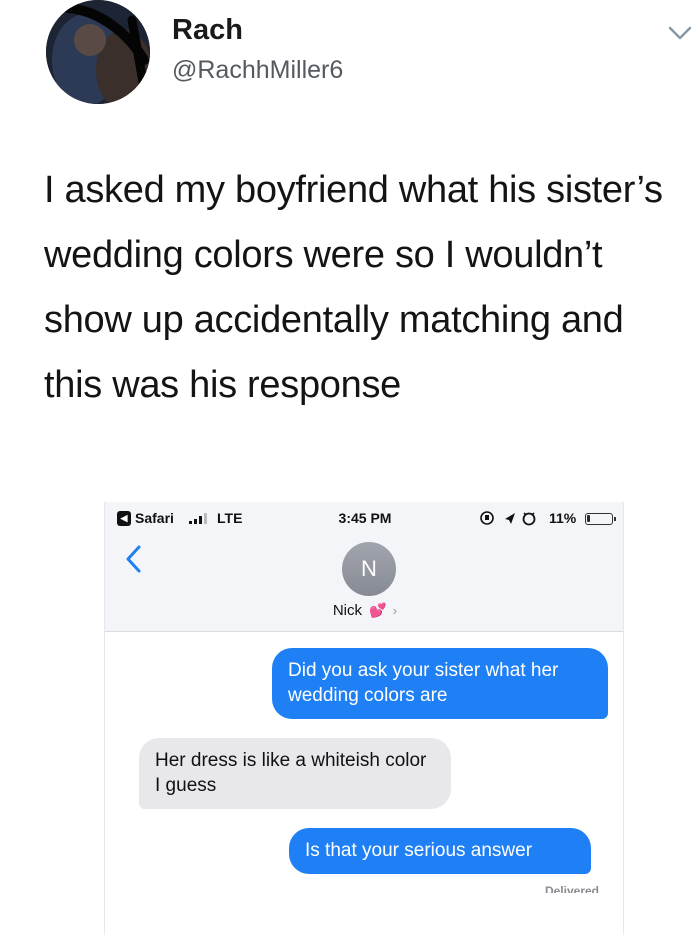  What do you see at coordinates (395, 610) in the screenshot?
I see `chevron-right-icon: ›` at bounding box center [395, 610].